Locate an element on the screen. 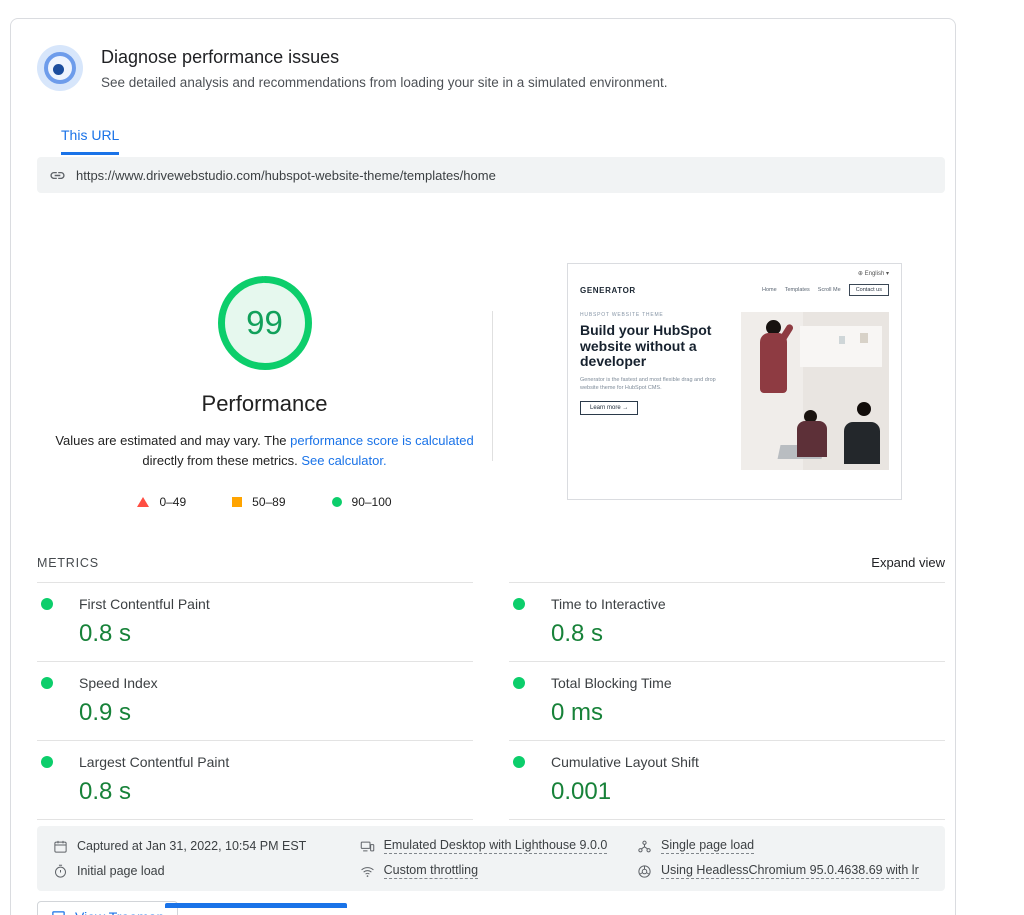  metric-value: 0.9 s is located at coordinates (105, 713).